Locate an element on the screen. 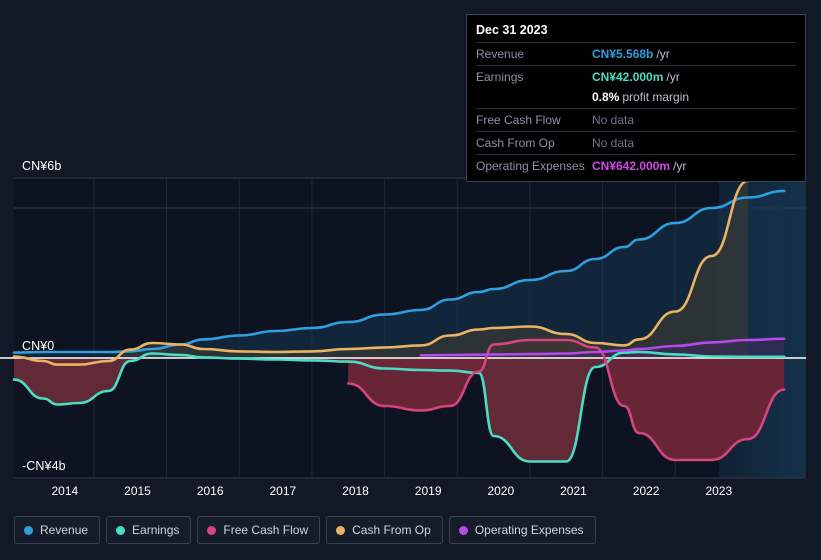  tooltip-row-value: CN¥5.568b is located at coordinates (623, 54).